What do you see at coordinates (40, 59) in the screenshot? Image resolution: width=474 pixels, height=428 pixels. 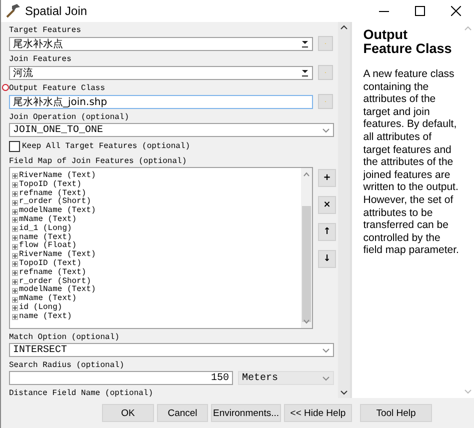 I see `field-label: Join Features` at bounding box center [40, 59].